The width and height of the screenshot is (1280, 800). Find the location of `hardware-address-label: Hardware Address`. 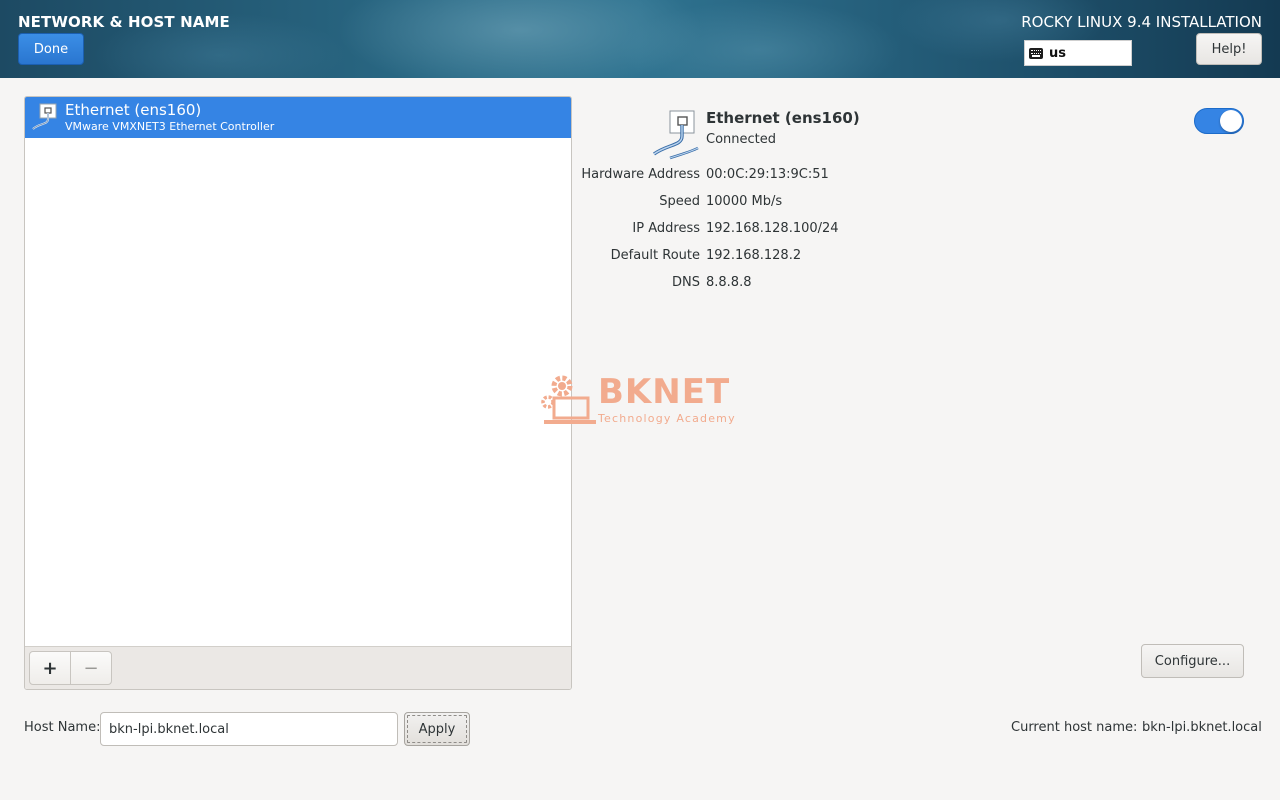

hardware-address-label: Hardware Address is located at coordinates (640, 174).